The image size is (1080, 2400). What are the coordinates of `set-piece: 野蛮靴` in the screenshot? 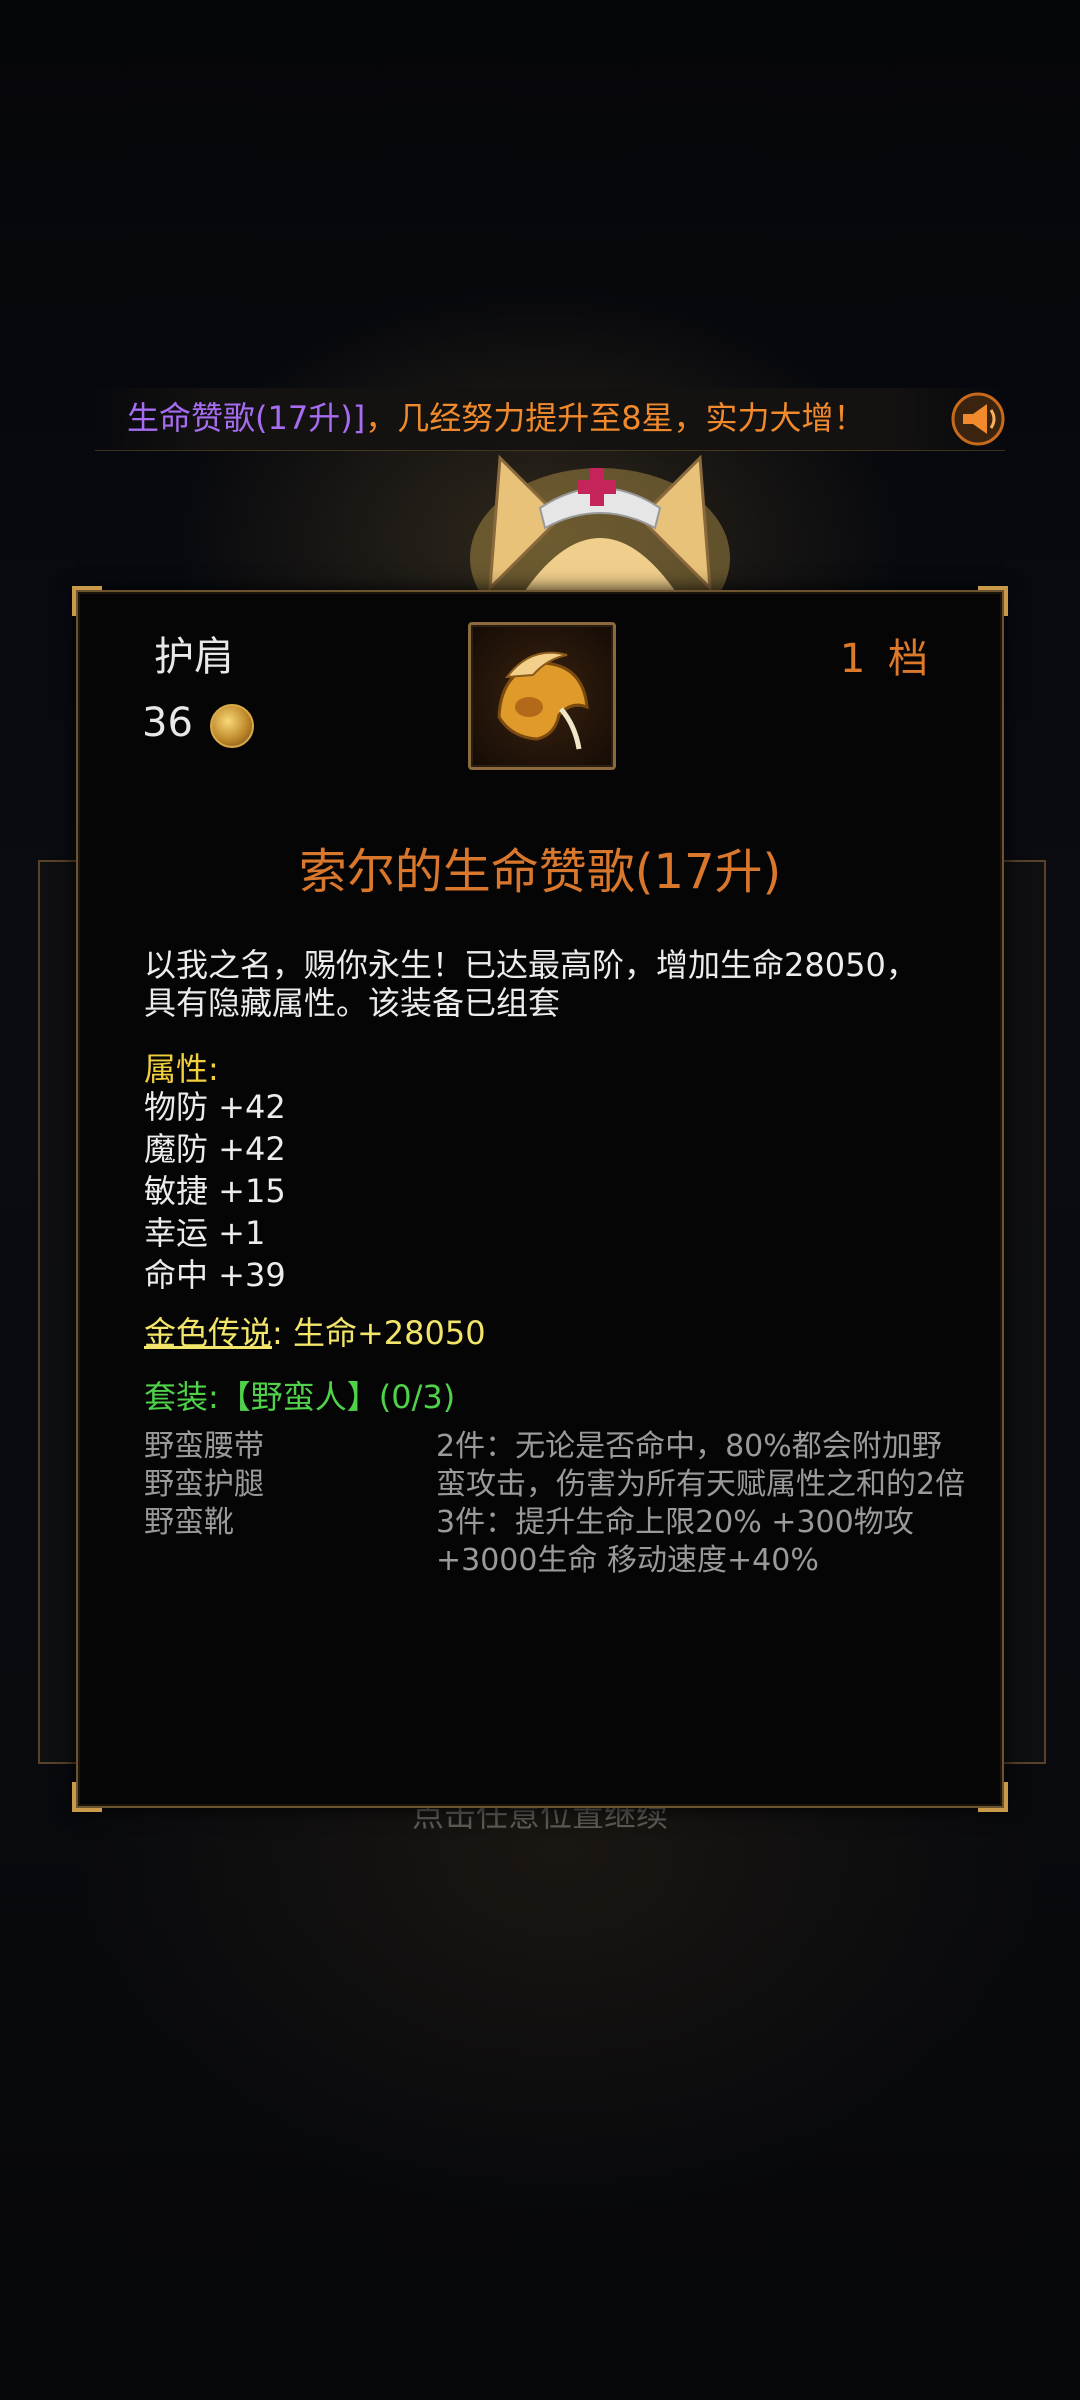 It's located at (189, 1522).